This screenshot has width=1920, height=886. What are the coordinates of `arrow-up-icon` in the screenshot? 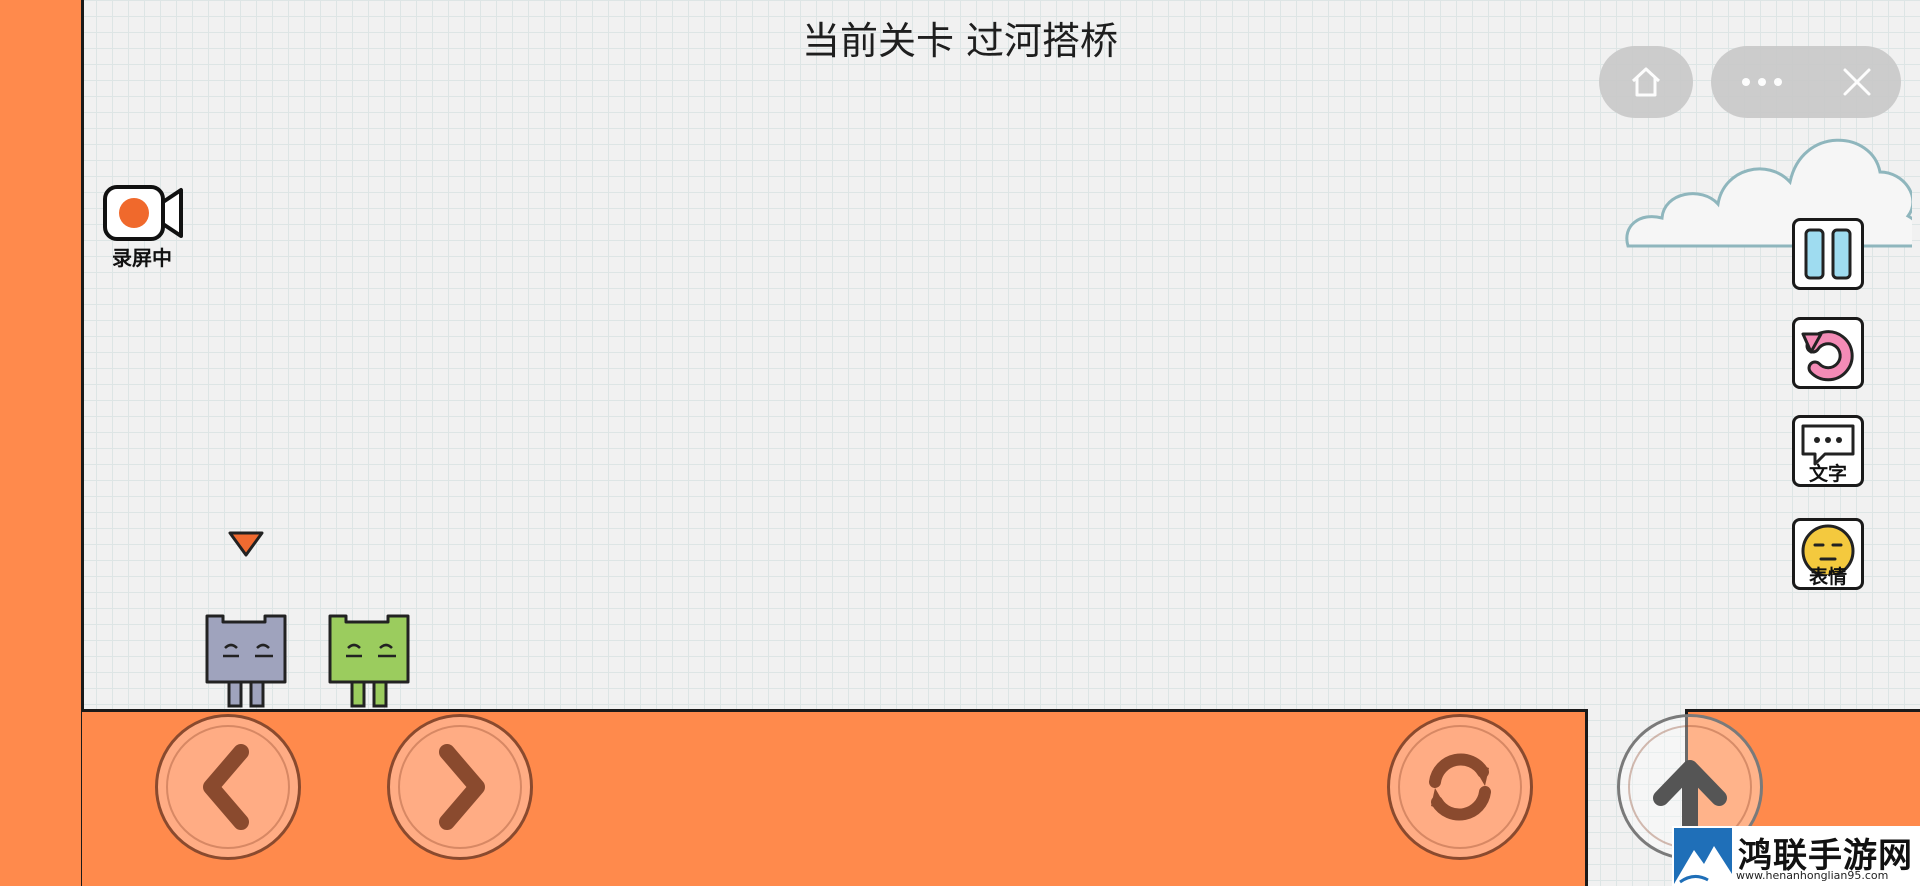 It's located at (1690, 796).